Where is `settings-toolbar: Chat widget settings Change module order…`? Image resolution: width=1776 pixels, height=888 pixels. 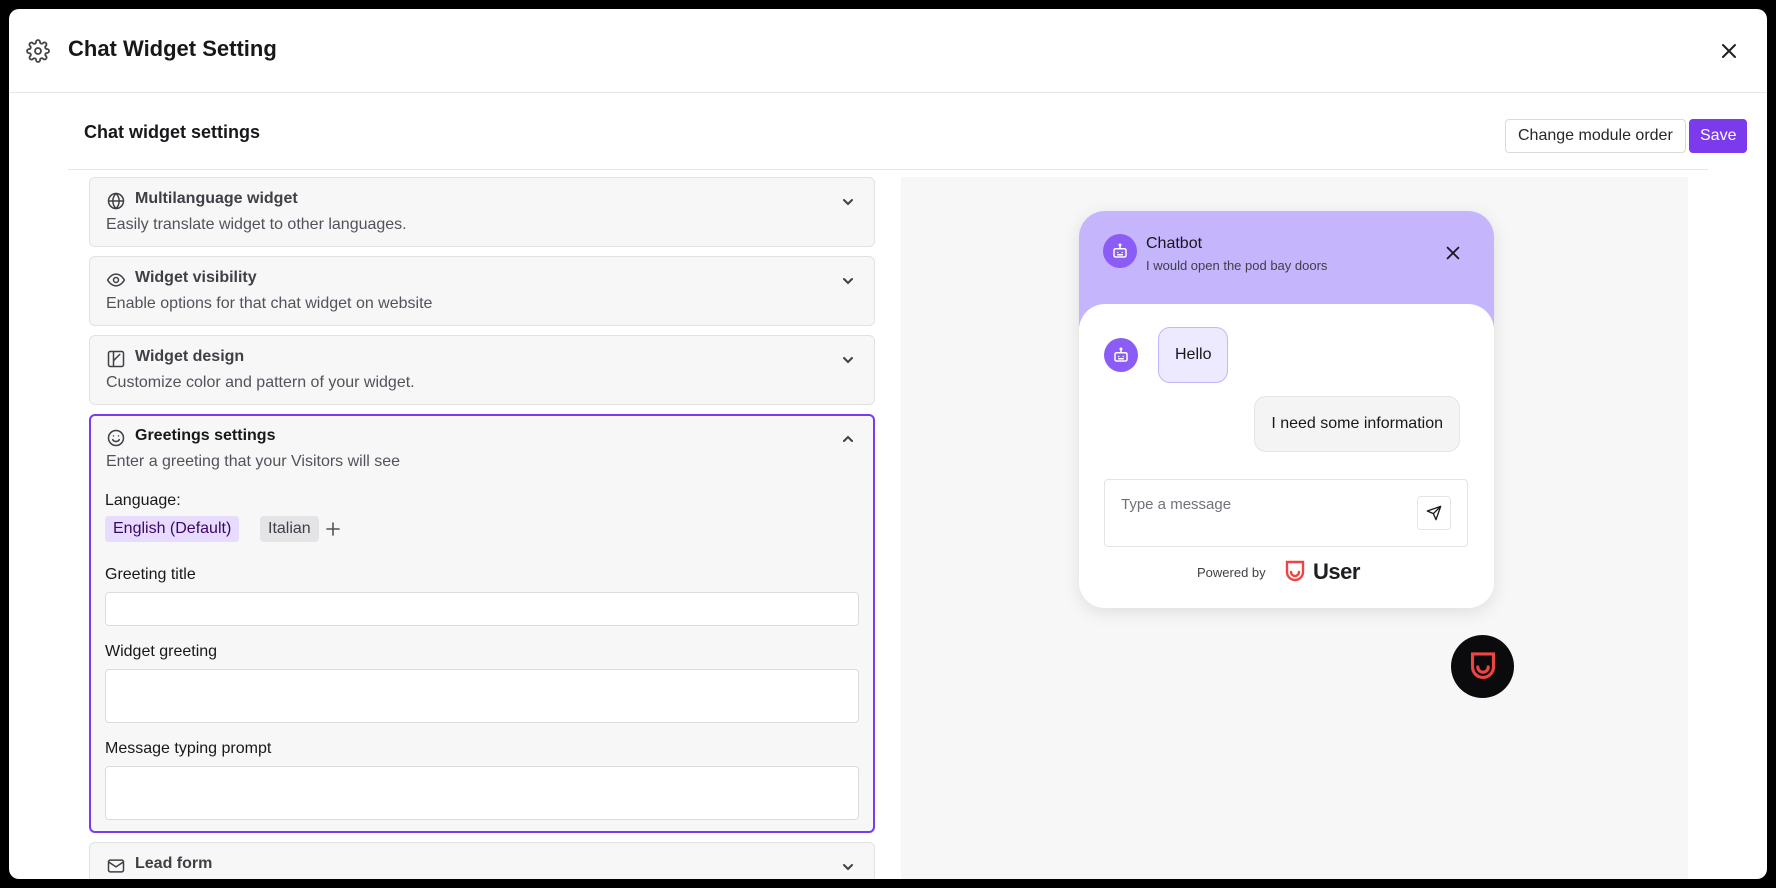 settings-toolbar: Chat widget settings Change module order… is located at coordinates (908, 132).